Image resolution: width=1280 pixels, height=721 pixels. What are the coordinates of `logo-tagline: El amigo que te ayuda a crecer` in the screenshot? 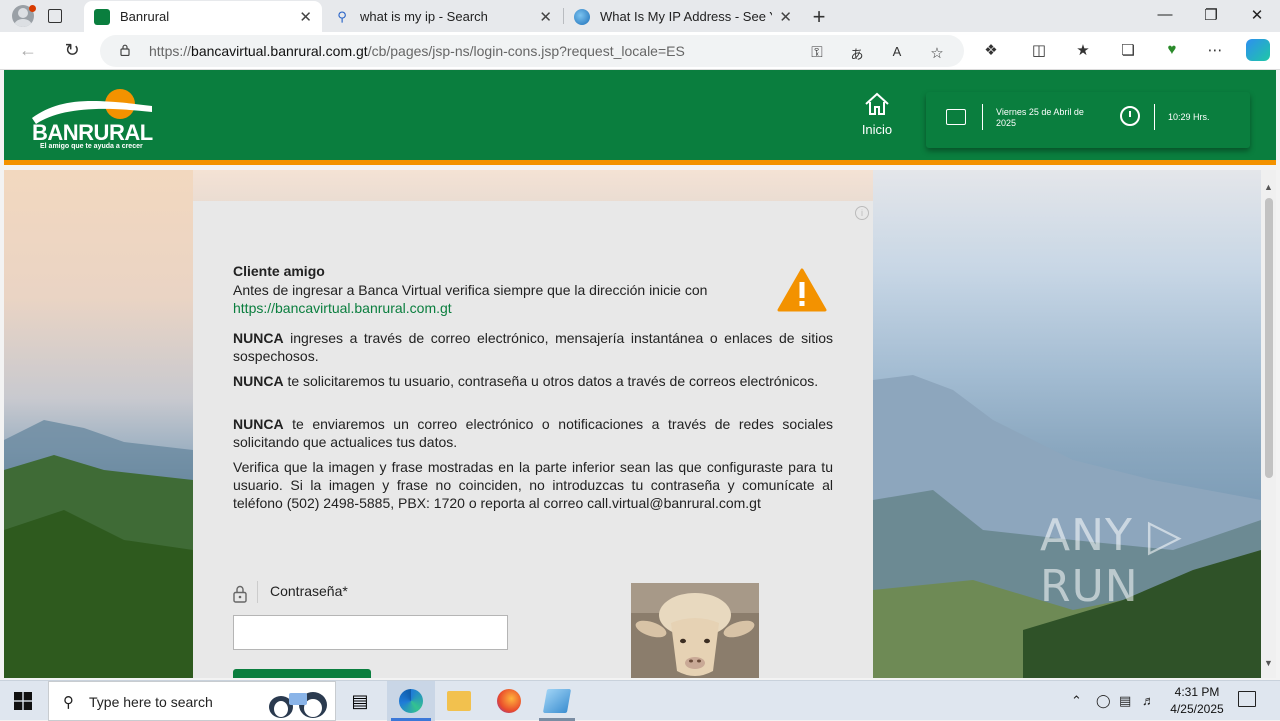 It's located at (91, 146).